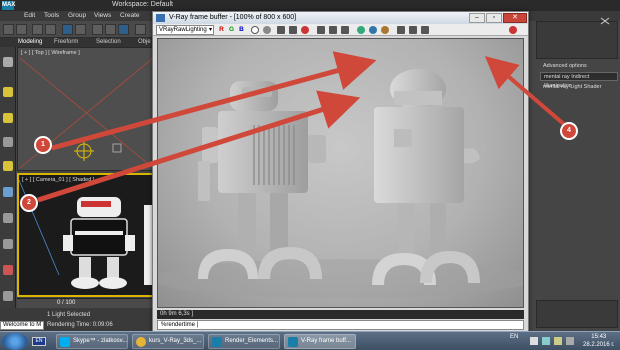 The image size is (620, 350). What do you see at coordinates (570, 341) in the screenshot?
I see `flag-tray-icon` at bounding box center [570, 341].